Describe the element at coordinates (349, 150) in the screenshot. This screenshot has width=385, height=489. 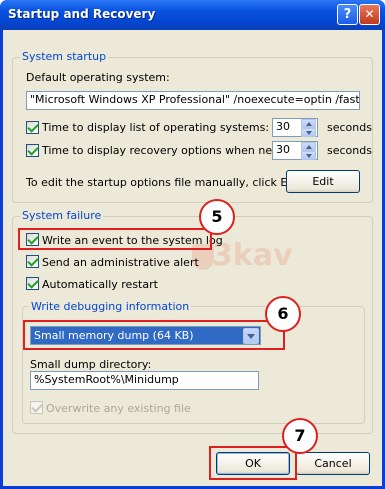
I see `recovery-options-unit: seconds` at that location.